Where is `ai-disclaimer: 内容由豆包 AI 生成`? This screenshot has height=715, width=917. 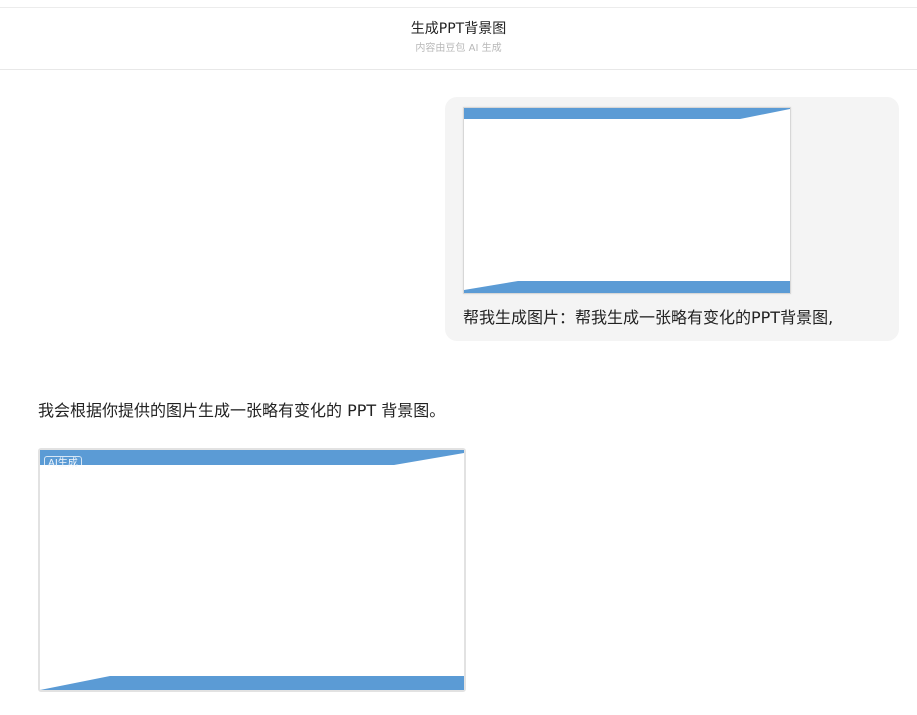 ai-disclaimer: 内容由豆包 AI 生成 is located at coordinates (458, 48).